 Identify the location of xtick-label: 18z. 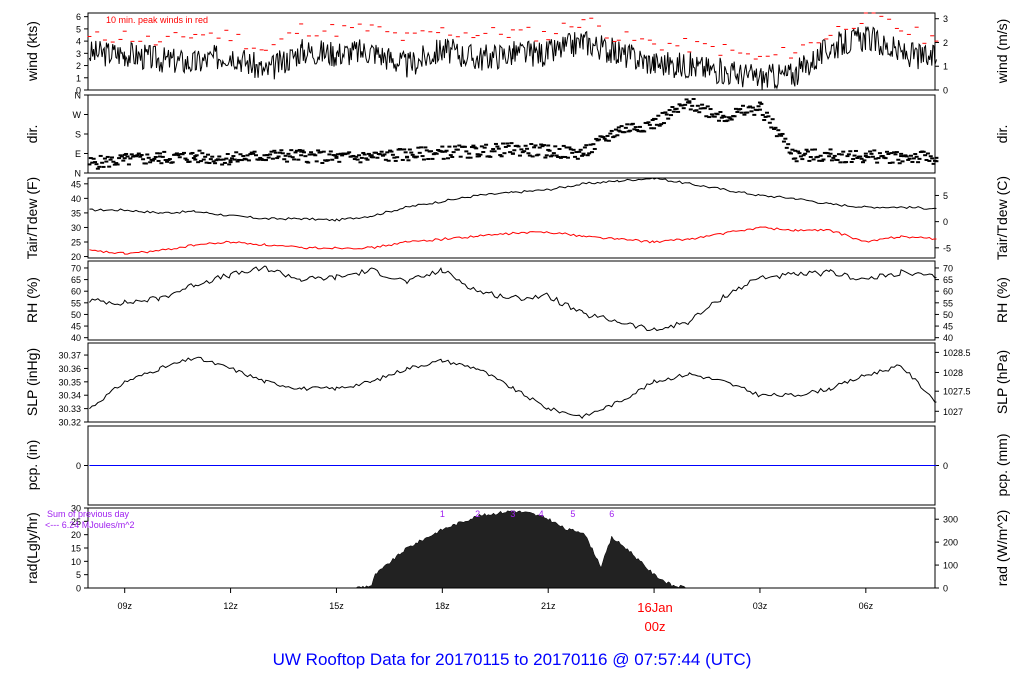
(442, 606).